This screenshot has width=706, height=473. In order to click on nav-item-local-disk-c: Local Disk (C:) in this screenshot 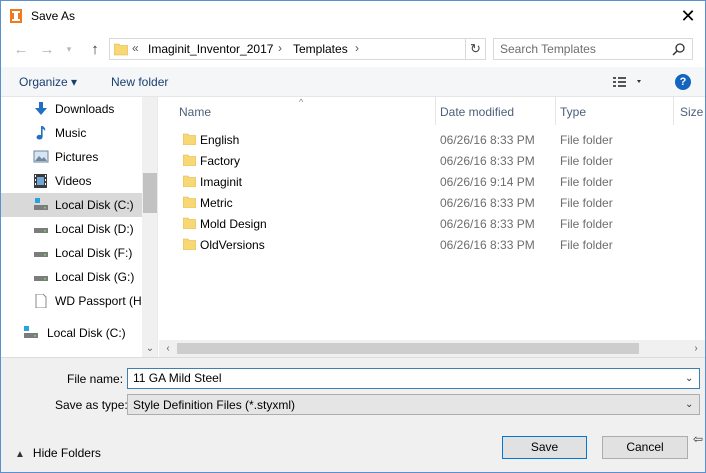, I will do `click(71, 205)`.